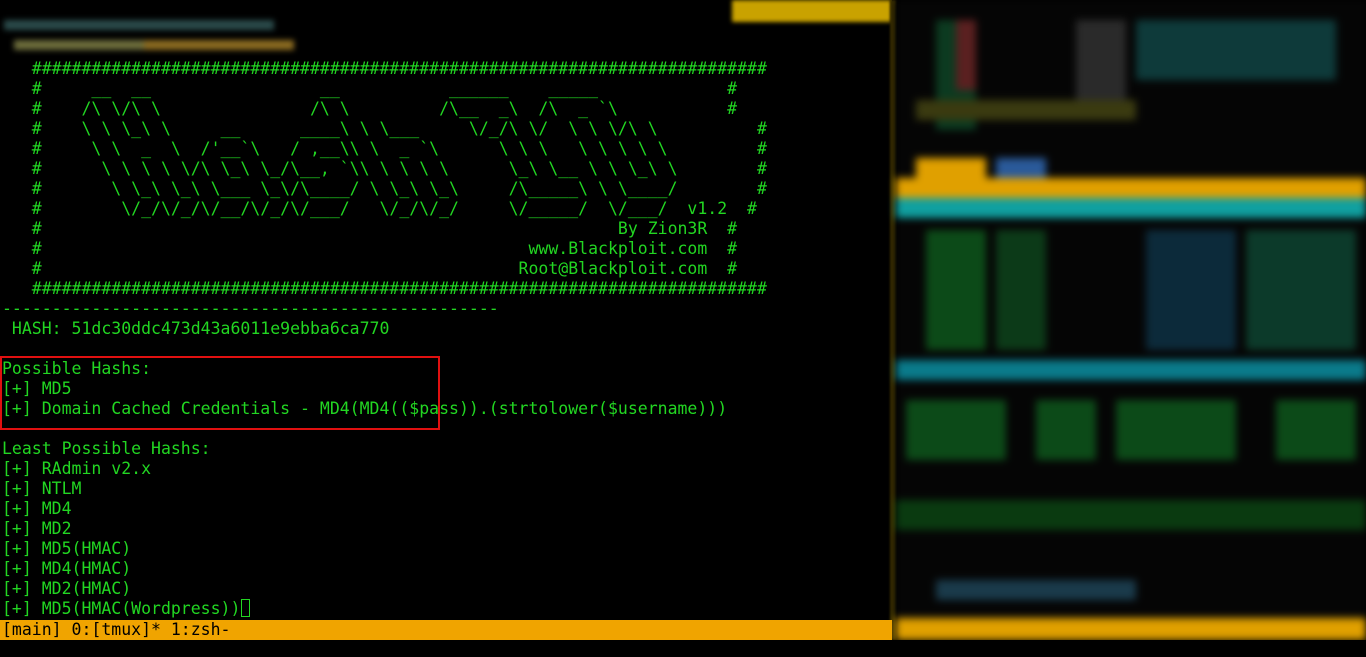 The width and height of the screenshot is (1366, 657). I want to click on least-hash-item: [+] NTLM, so click(42, 488).